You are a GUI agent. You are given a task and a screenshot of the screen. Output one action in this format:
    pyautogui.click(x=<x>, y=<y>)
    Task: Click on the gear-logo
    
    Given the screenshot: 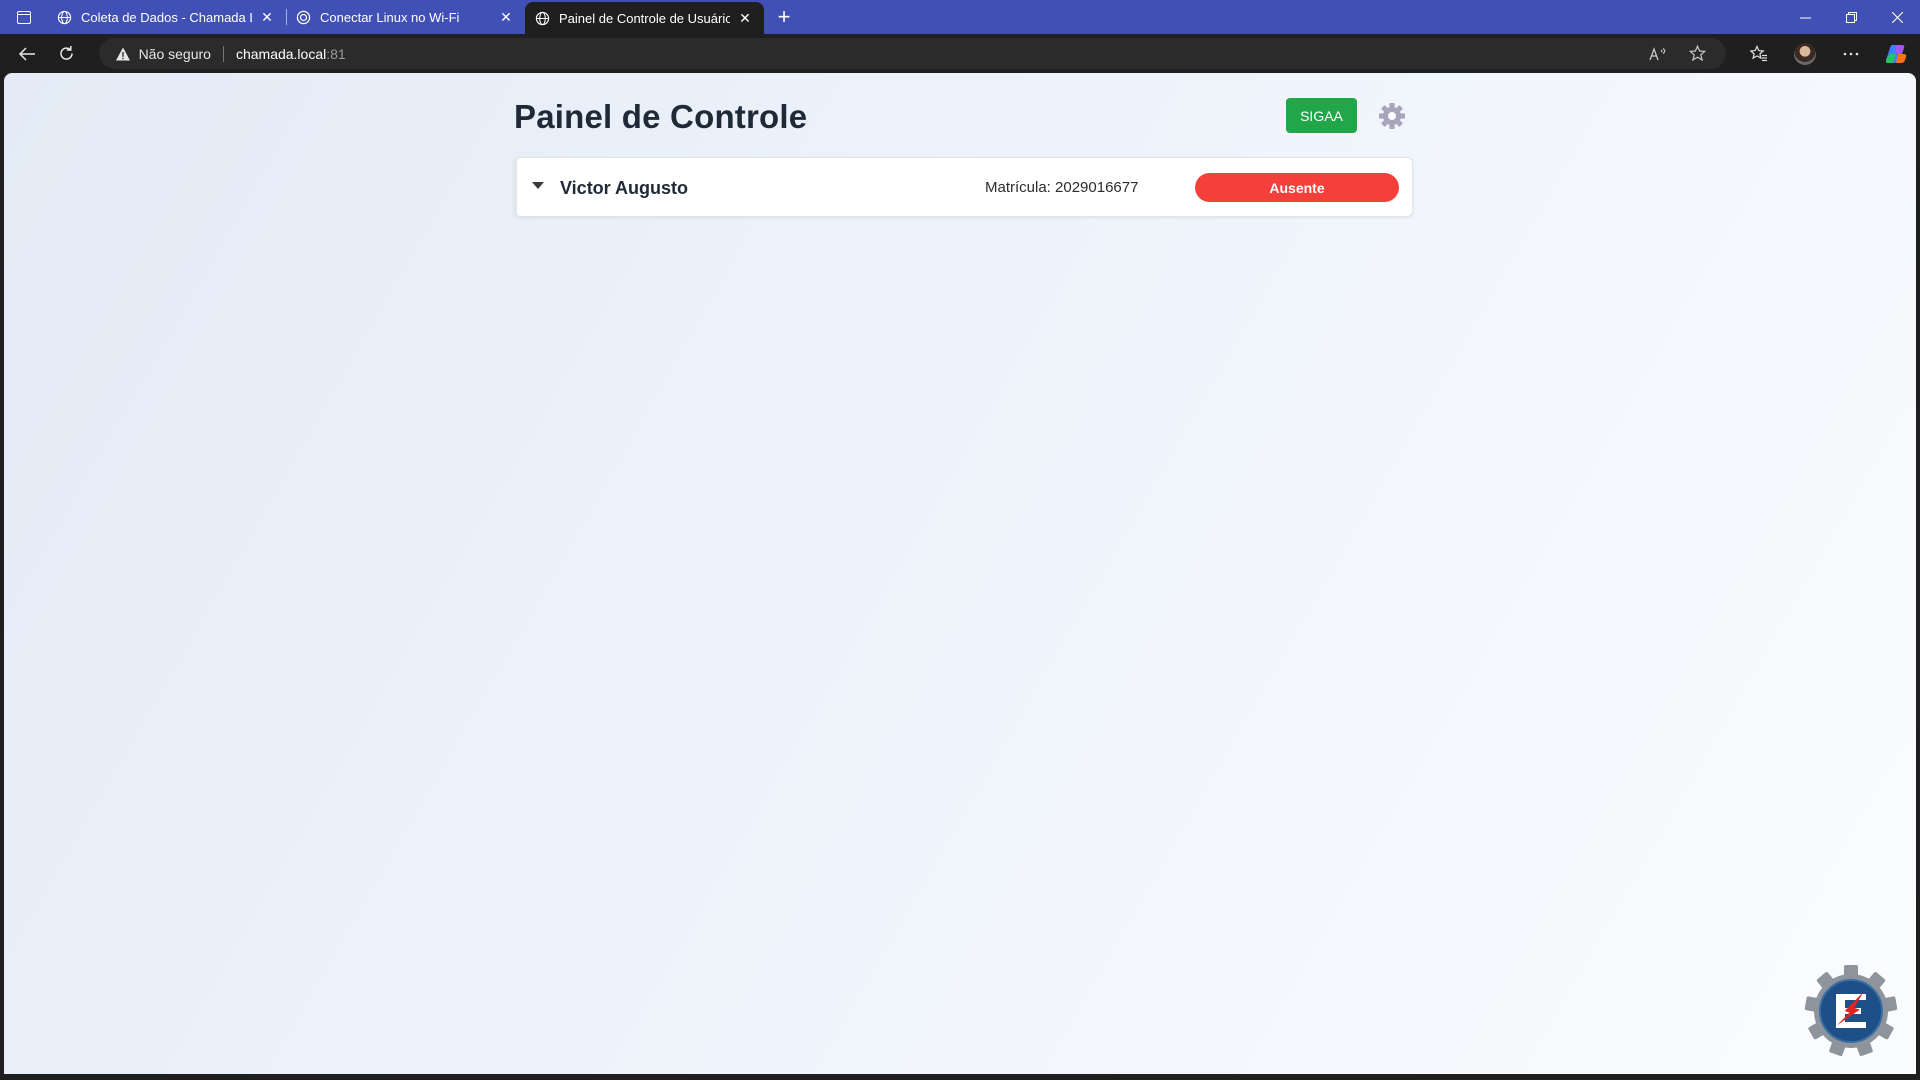 What is the action you would take?
    pyautogui.click(x=1851, y=1011)
    